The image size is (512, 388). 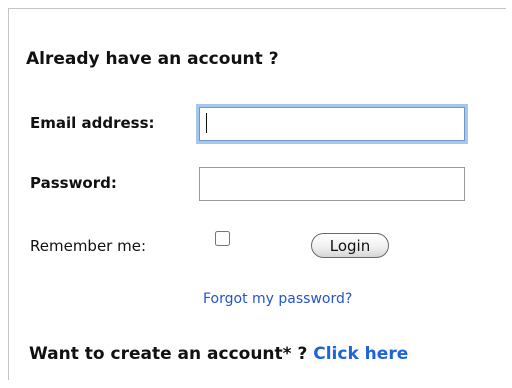 I want to click on click-here-link: Click here, so click(x=360, y=354).